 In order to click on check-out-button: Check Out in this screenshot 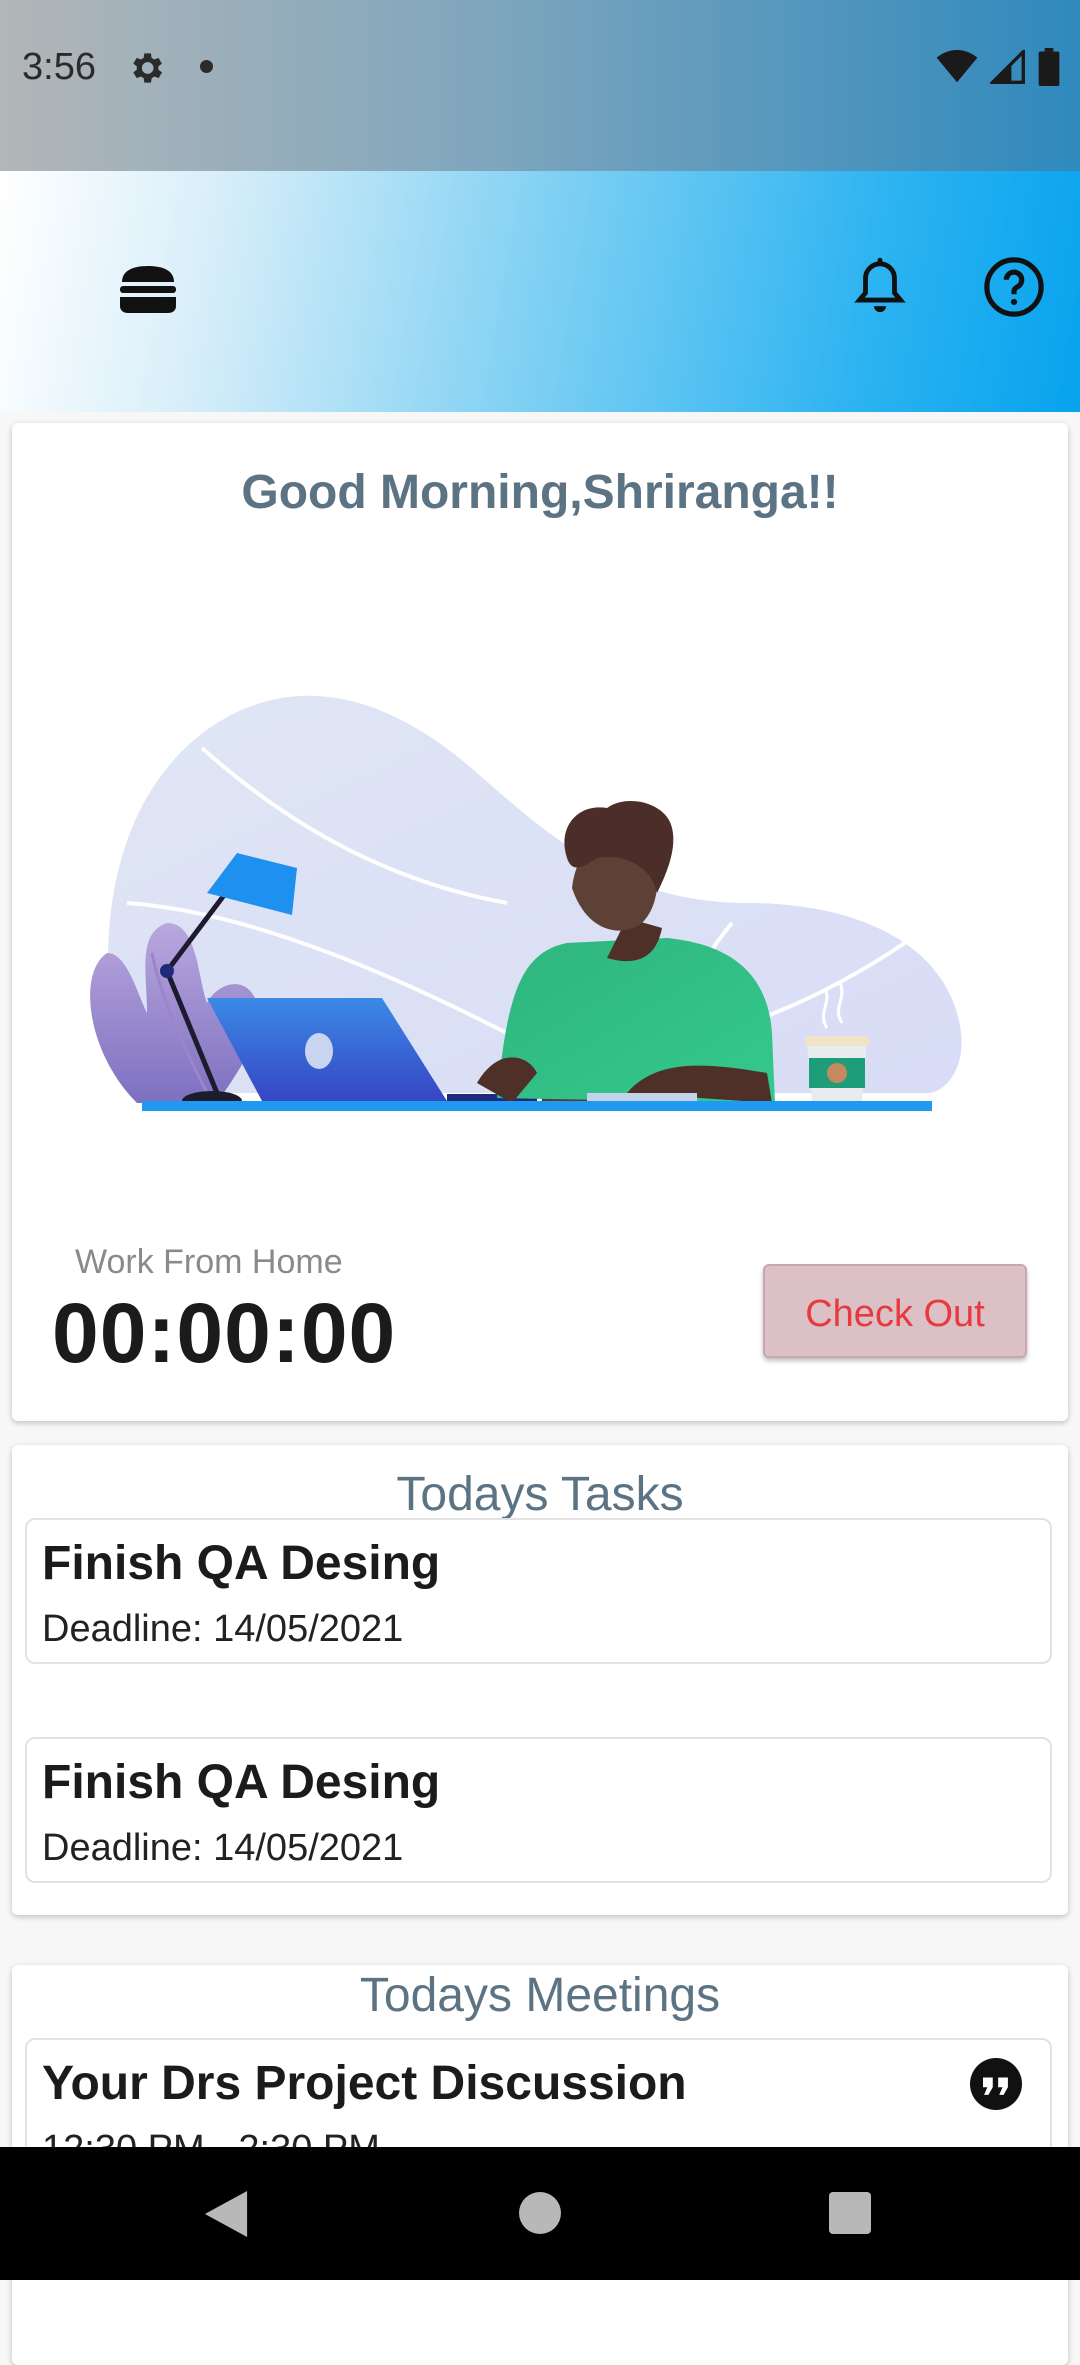, I will do `click(895, 1311)`.